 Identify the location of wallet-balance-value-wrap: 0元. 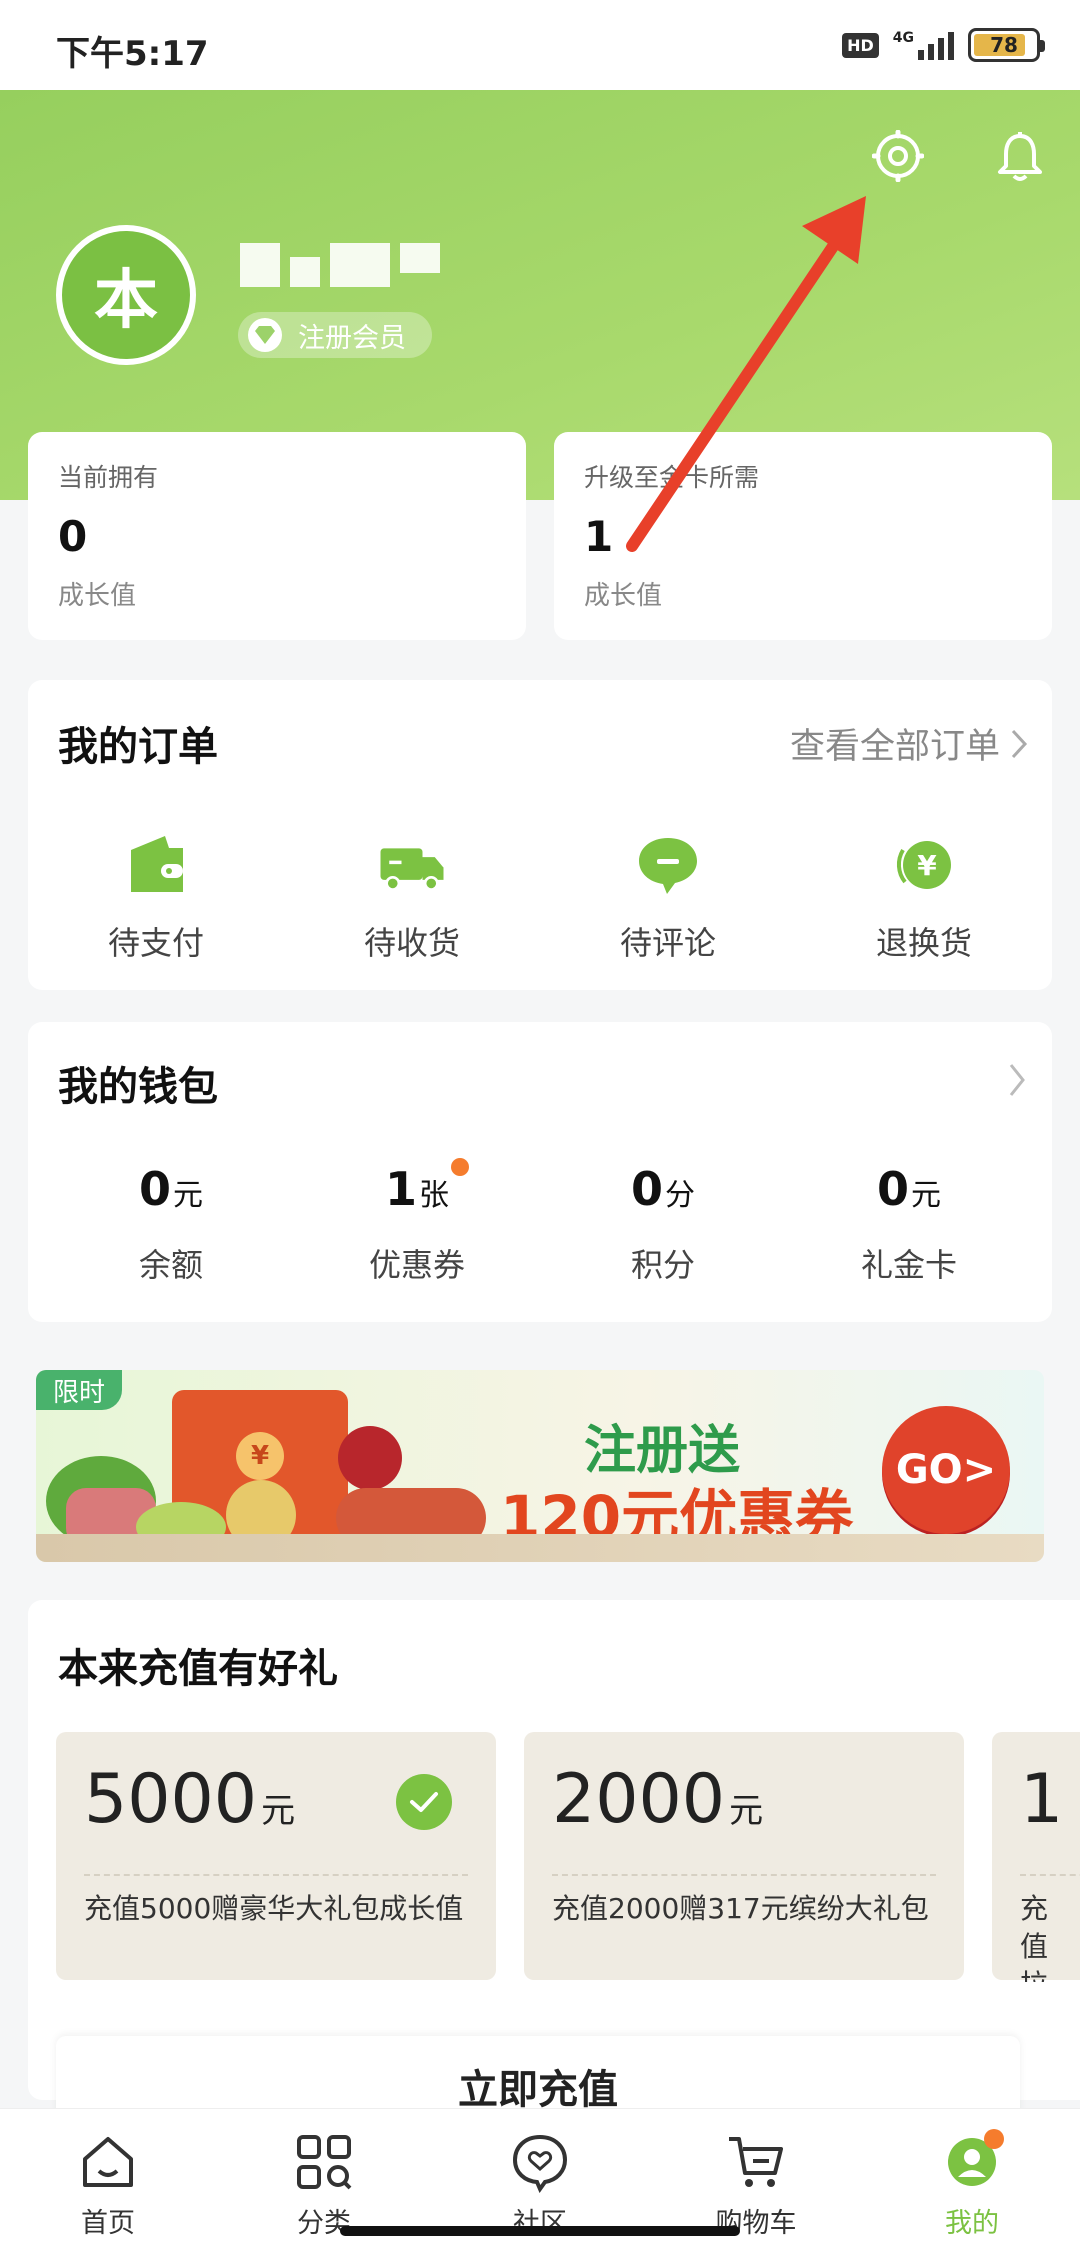
(171, 1189).